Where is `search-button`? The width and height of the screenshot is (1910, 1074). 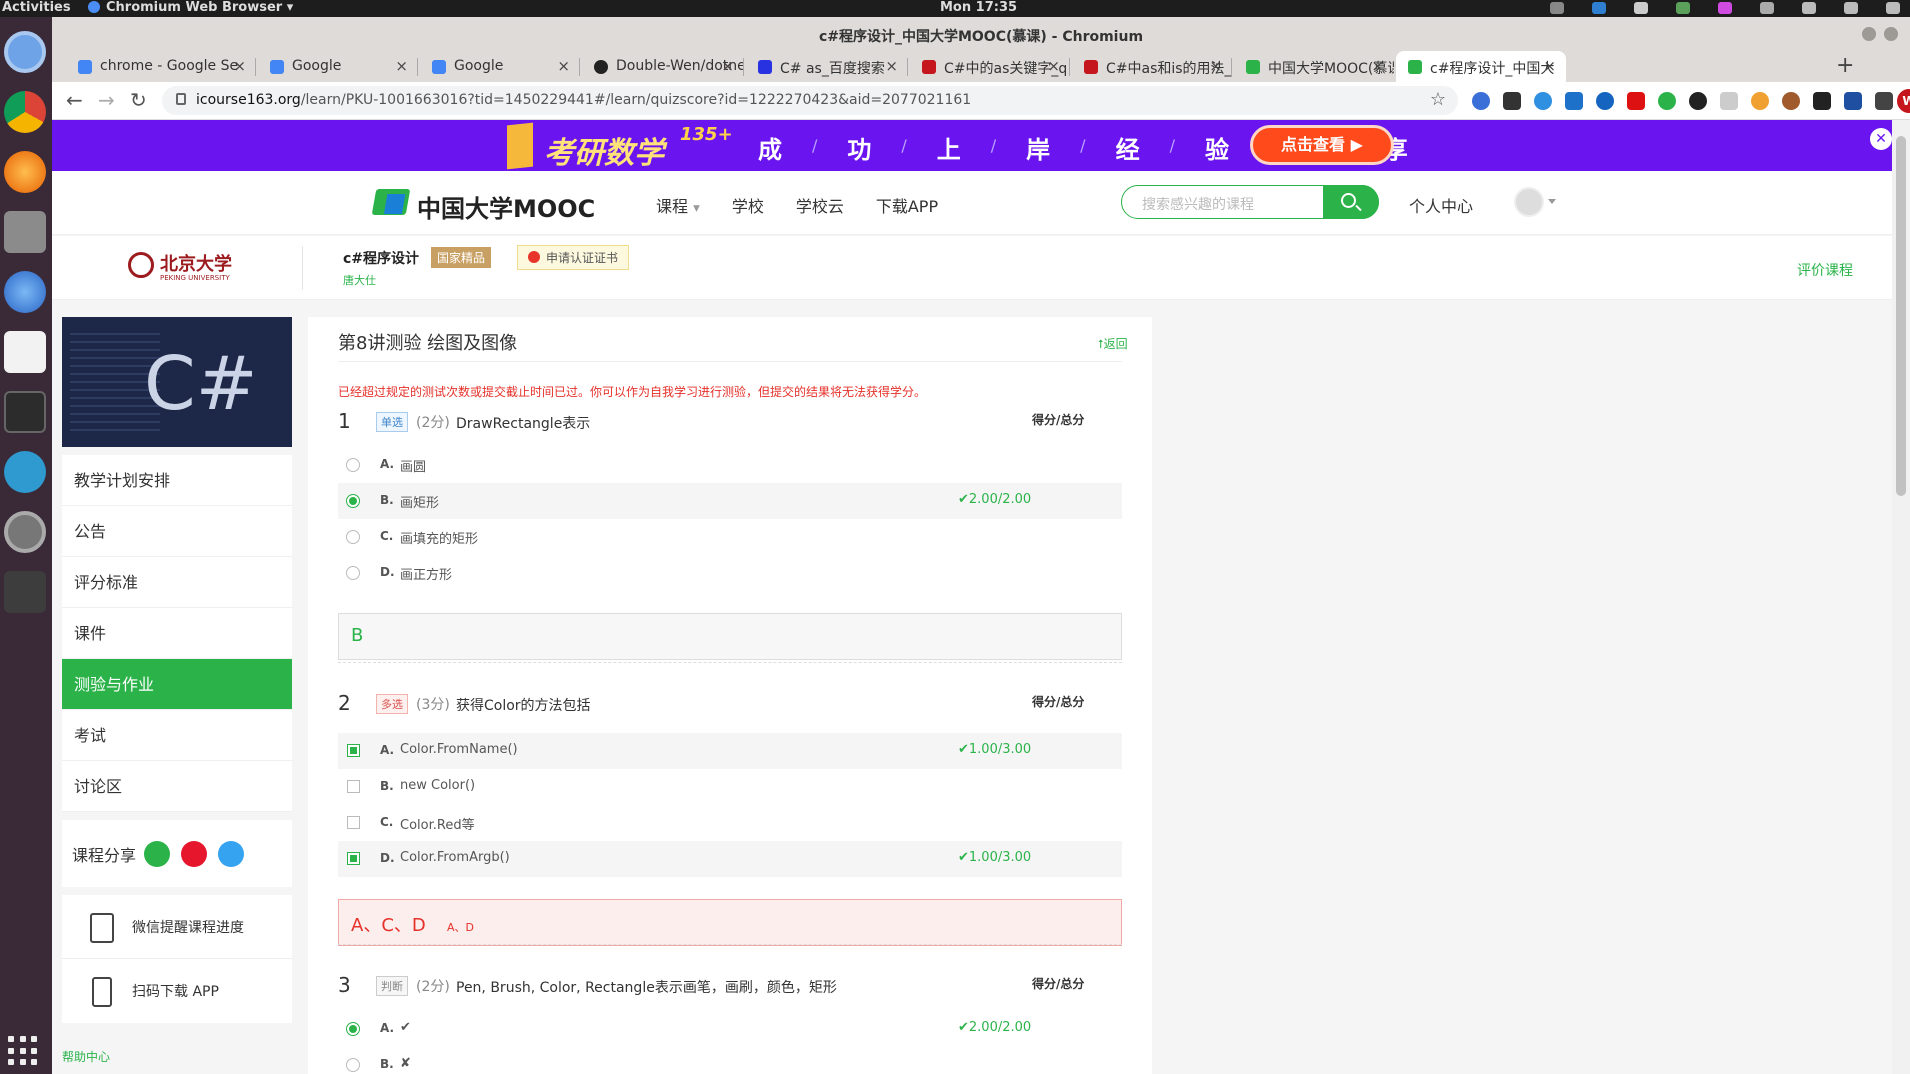
search-button is located at coordinates (1351, 202).